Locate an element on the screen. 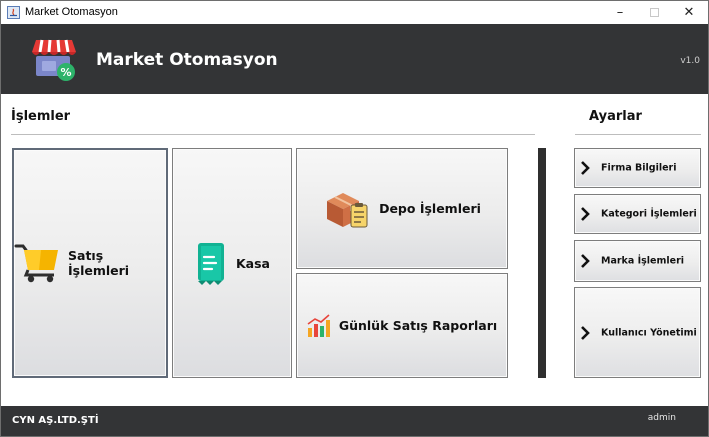 This screenshot has width=709, height=437. firma-bilgileri-label: Firma Bilgileri is located at coordinates (639, 168).